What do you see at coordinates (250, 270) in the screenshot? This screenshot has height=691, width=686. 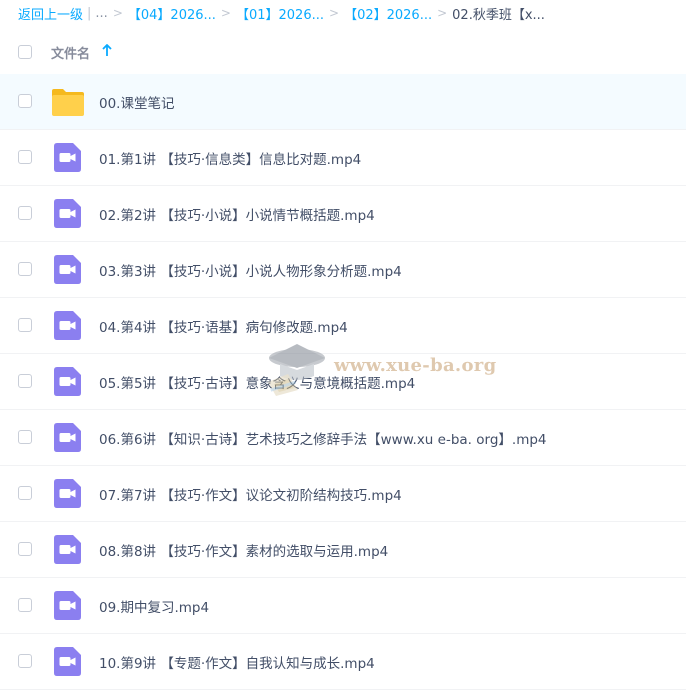 I see `file-name: 03.第3讲 【技巧·小说】小说人物形象分析题.mp4` at bounding box center [250, 270].